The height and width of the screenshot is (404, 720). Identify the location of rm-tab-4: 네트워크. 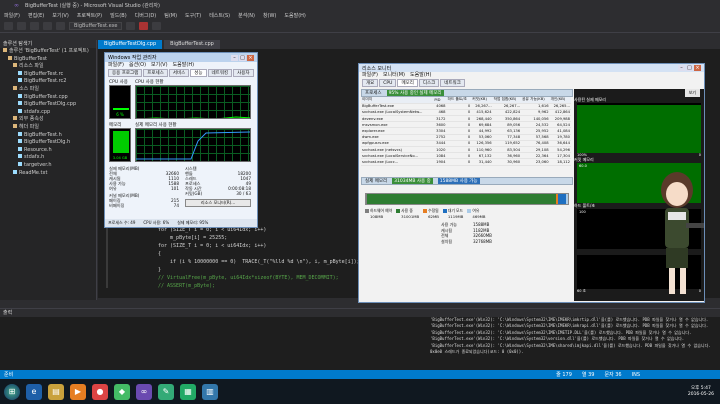
(452, 83).